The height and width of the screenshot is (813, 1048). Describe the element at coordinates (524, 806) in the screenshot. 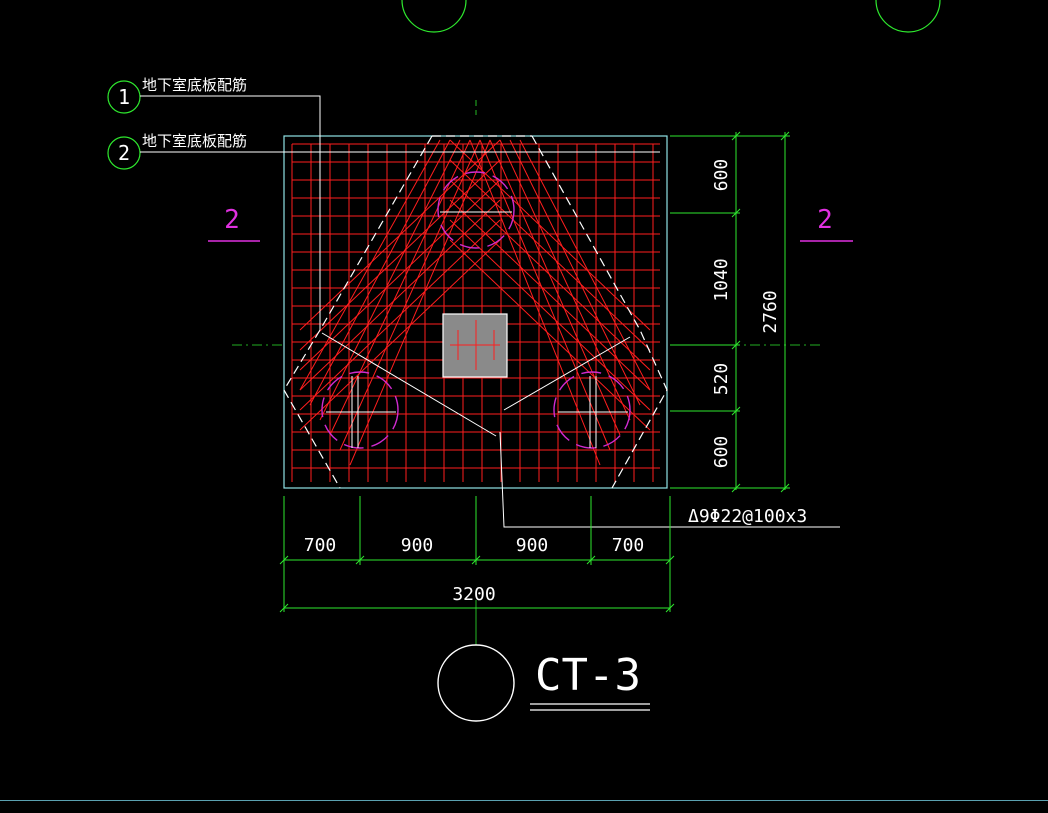

I see `status-strip` at that location.